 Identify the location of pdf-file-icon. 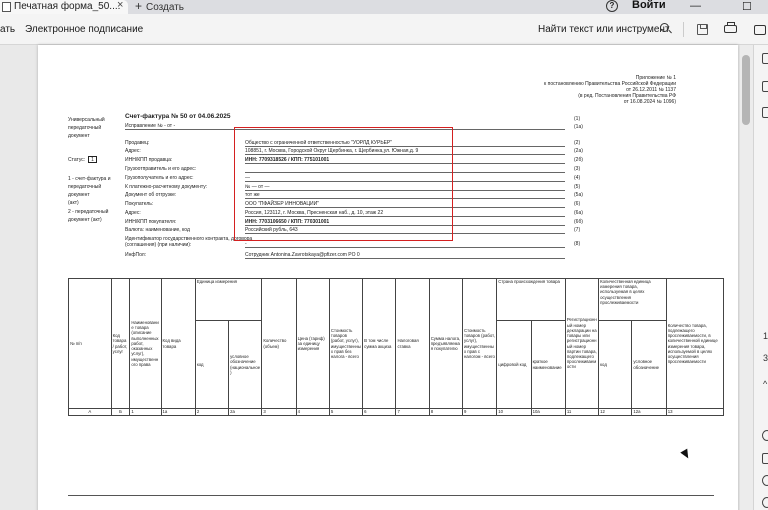
(6, 7).